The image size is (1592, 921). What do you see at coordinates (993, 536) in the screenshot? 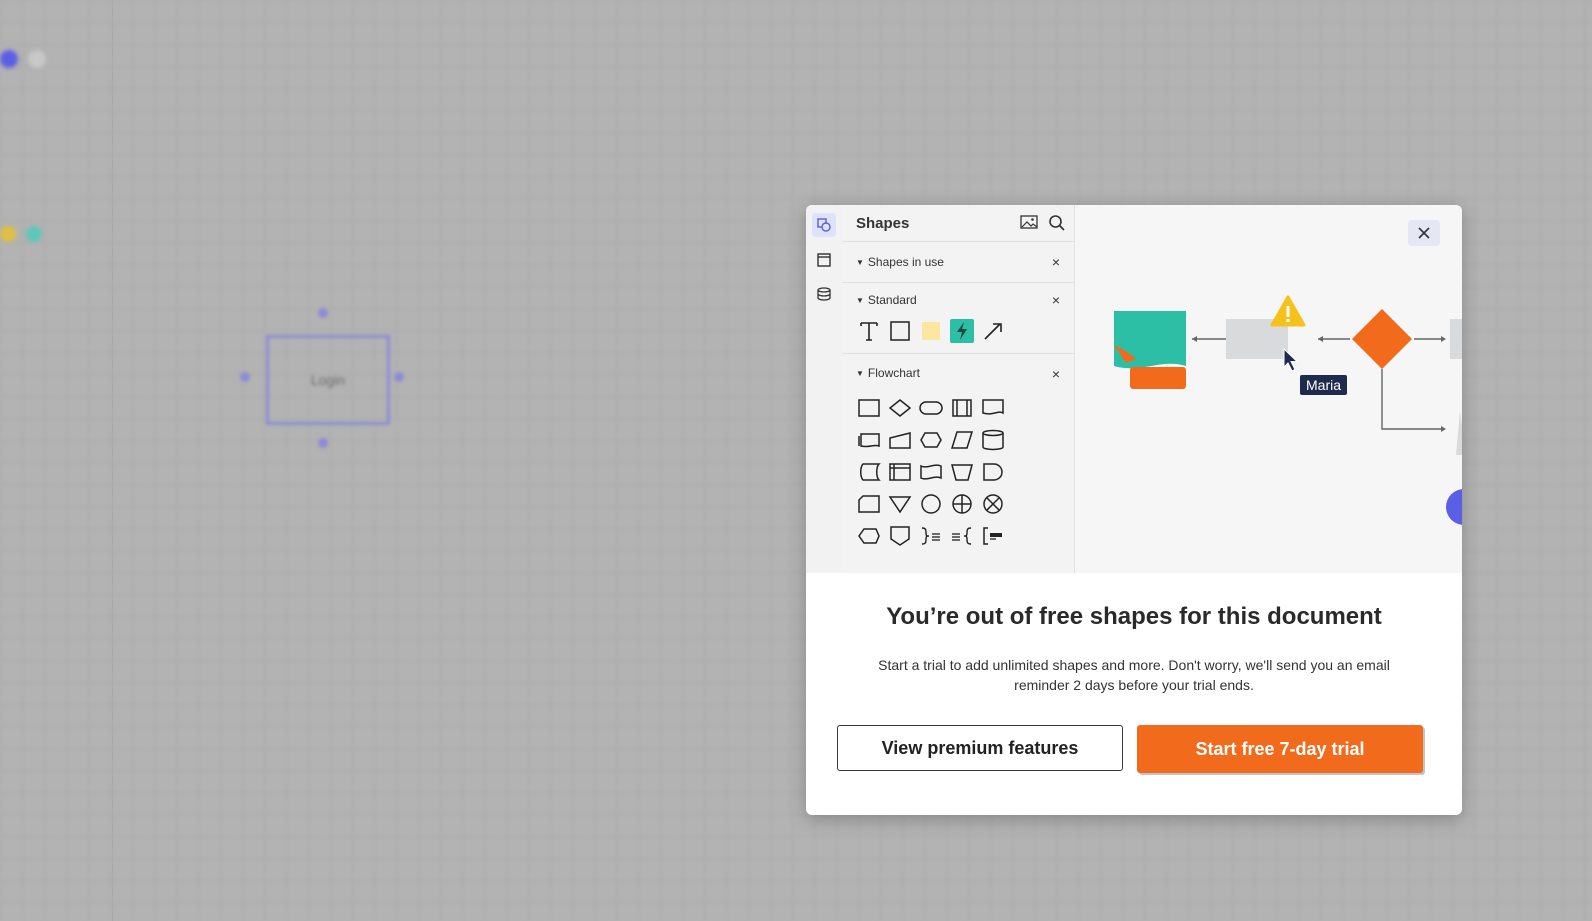
I see `bracket-annotation-icon` at bounding box center [993, 536].